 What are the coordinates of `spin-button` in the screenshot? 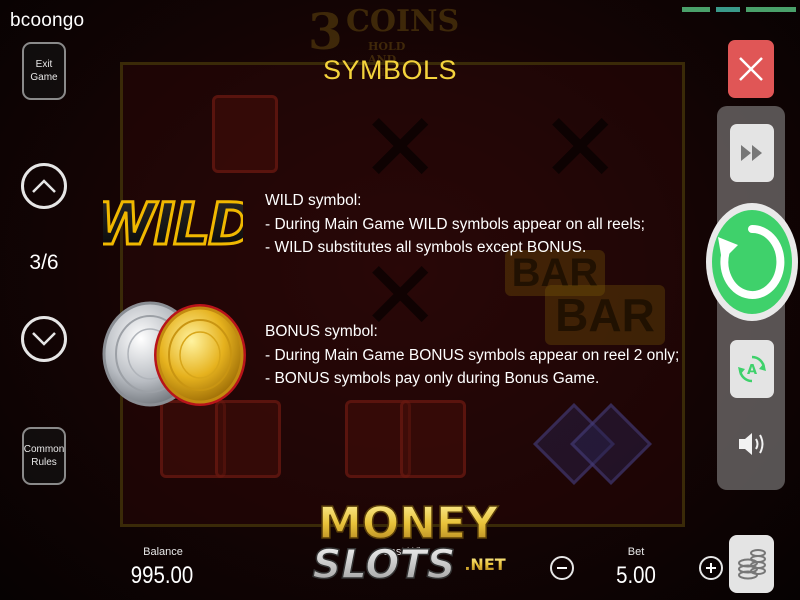 It's located at (752, 262).